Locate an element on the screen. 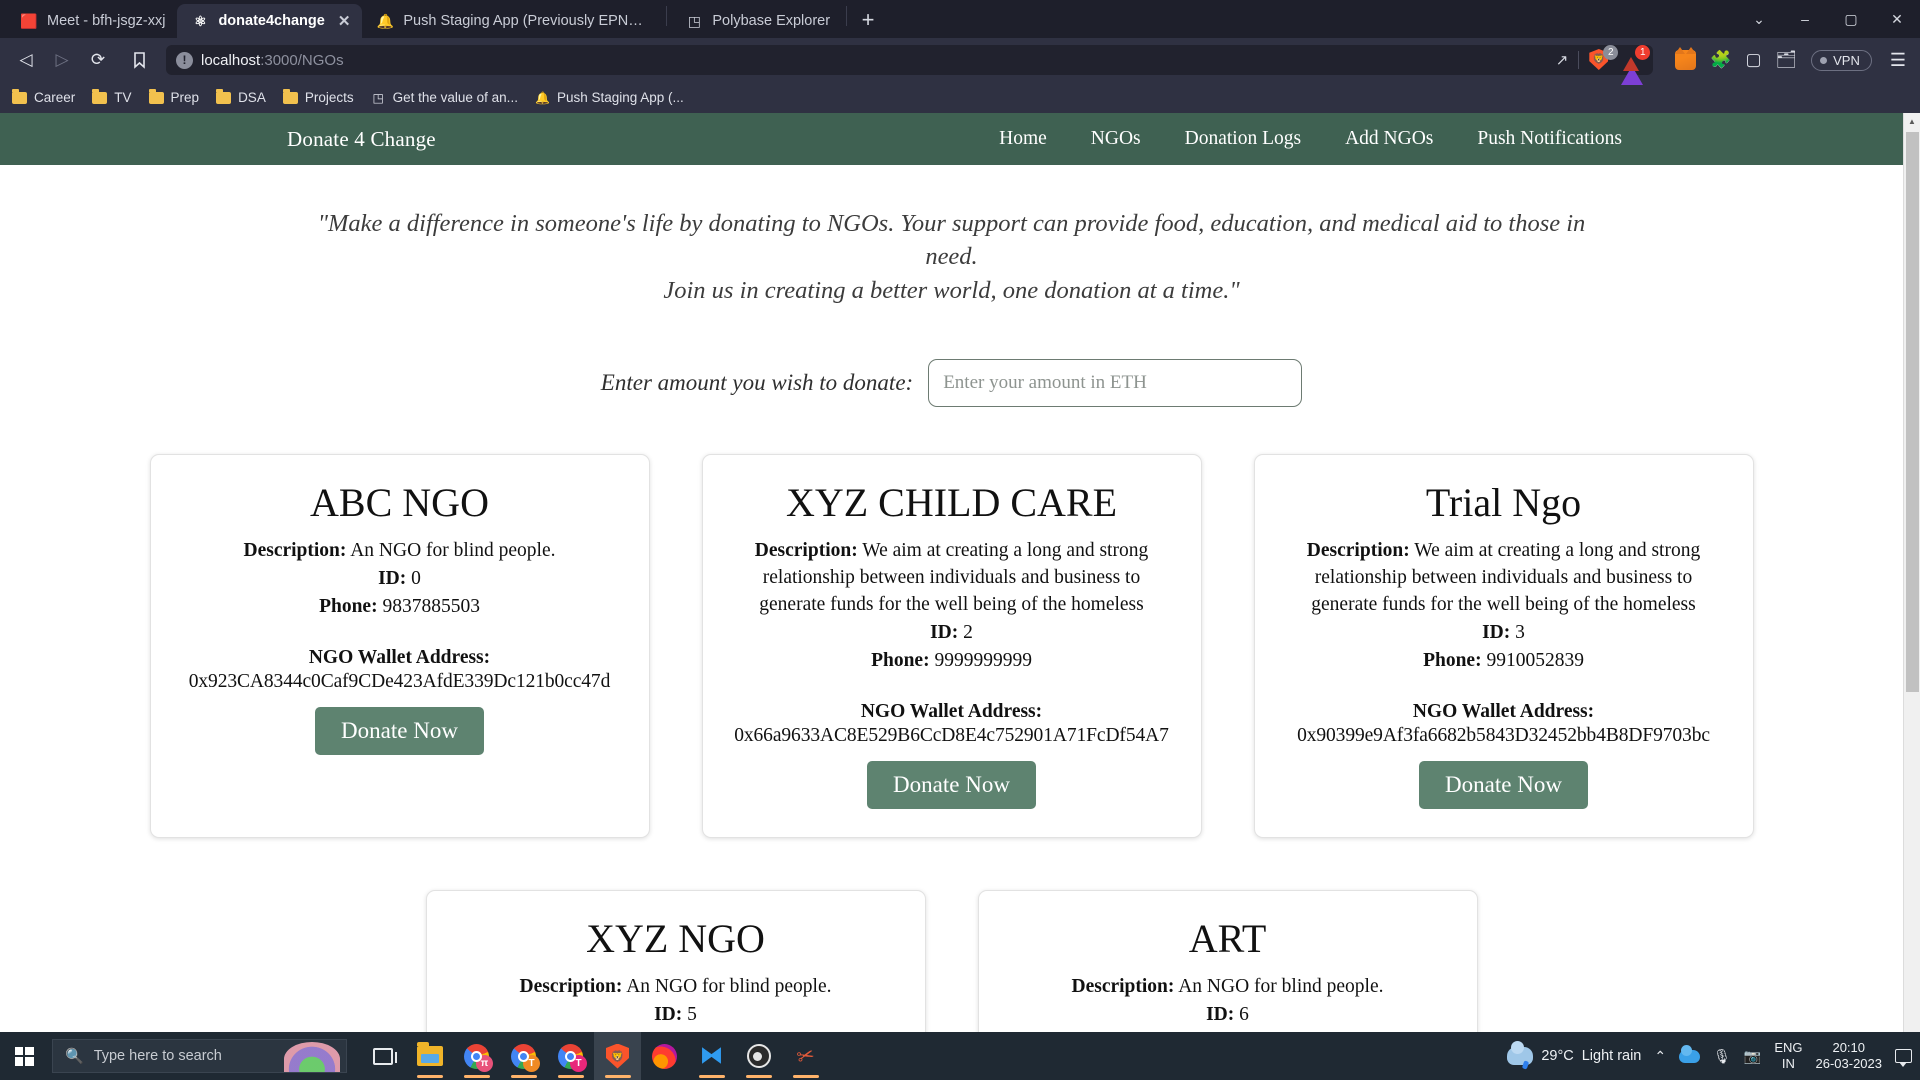 This screenshot has width=1920, height=1080. obs-icon is located at coordinates (758, 1056).